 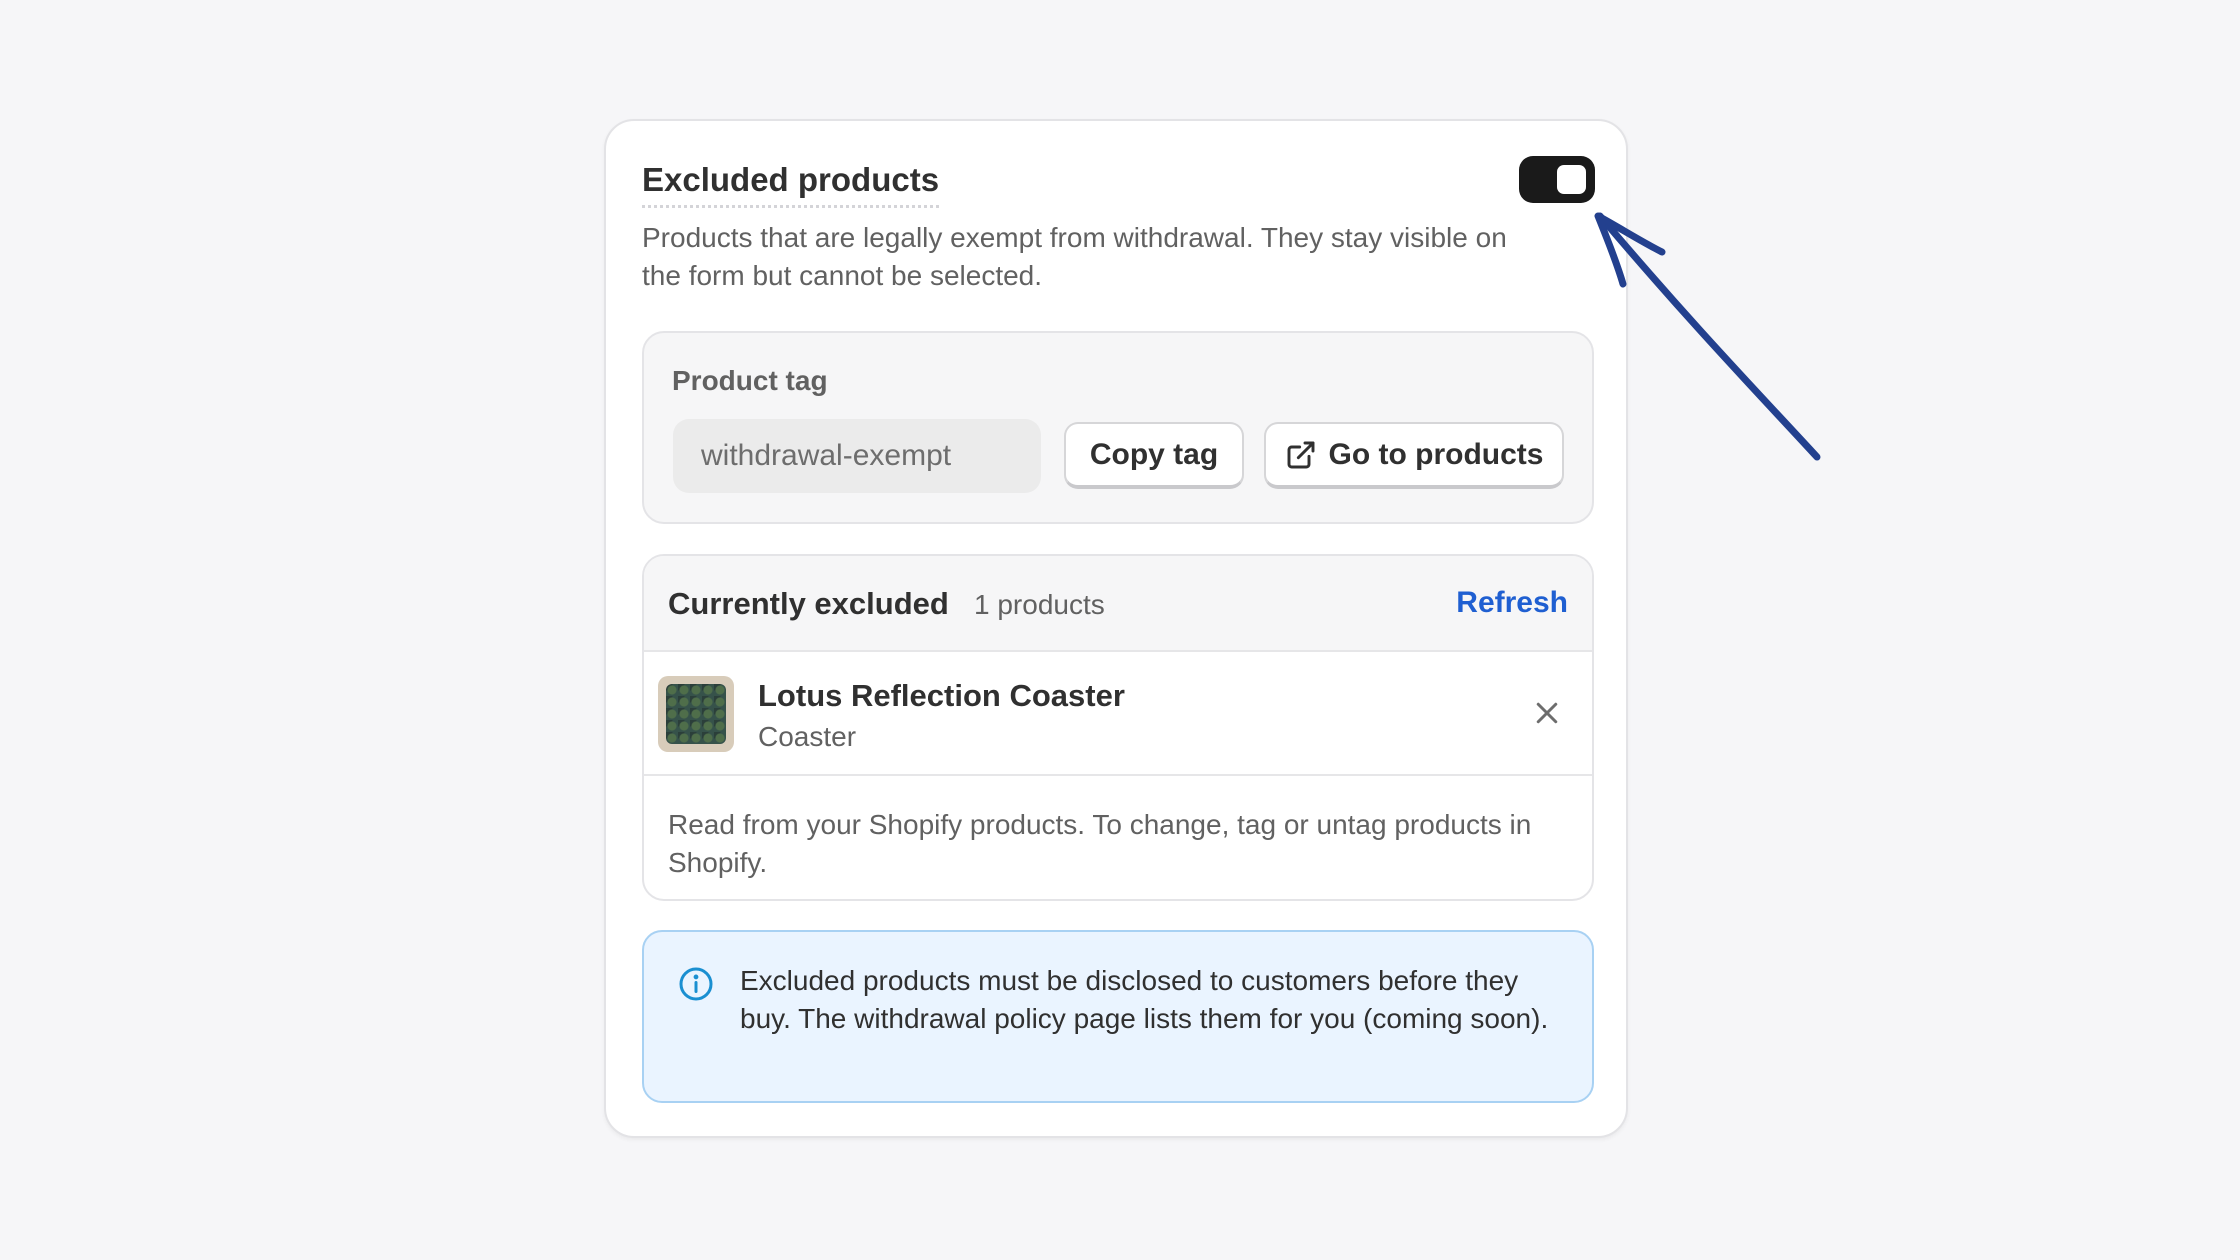 I want to click on close-icon, so click(x=1547, y=713).